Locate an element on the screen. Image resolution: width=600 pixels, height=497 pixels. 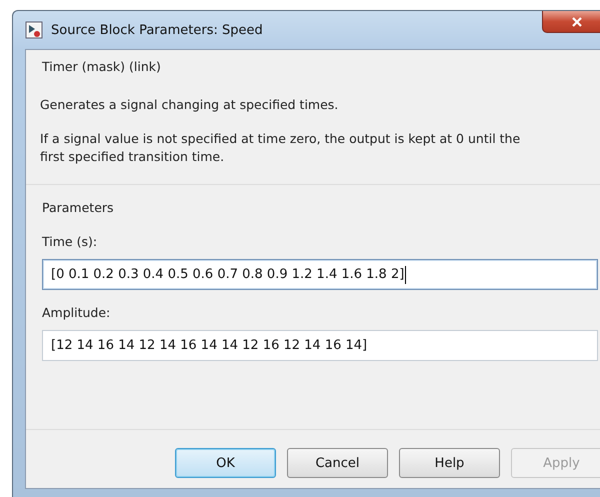
field-label: Time (s): is located at coordinates (70, 242).